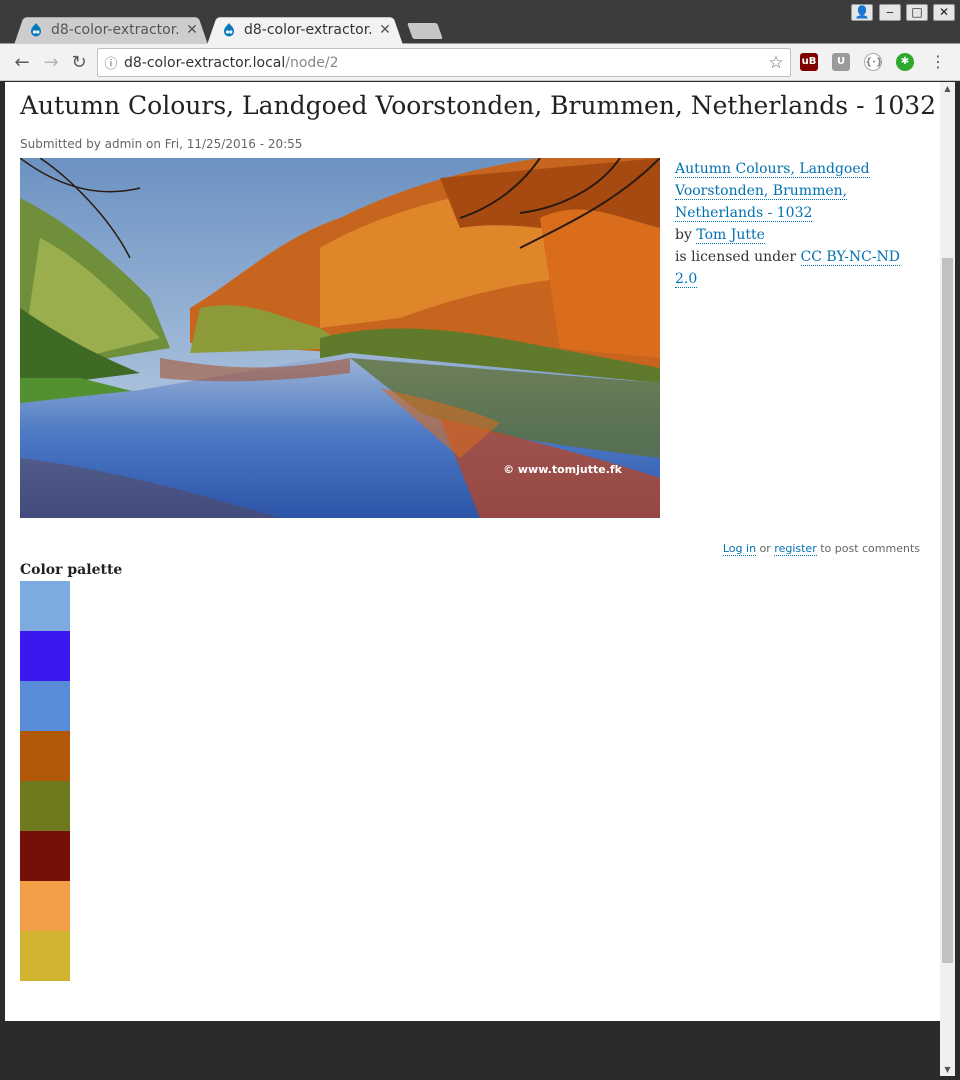  I want to click on tab-inactive: d8-color-extractor.local ✕, so click(111, 29).